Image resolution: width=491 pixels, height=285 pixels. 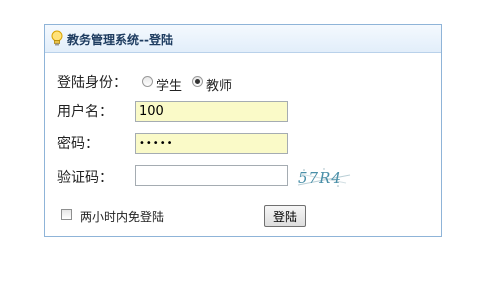 I want to click on remember-label: 两小时内免登陆, so click(x=122, y=217).